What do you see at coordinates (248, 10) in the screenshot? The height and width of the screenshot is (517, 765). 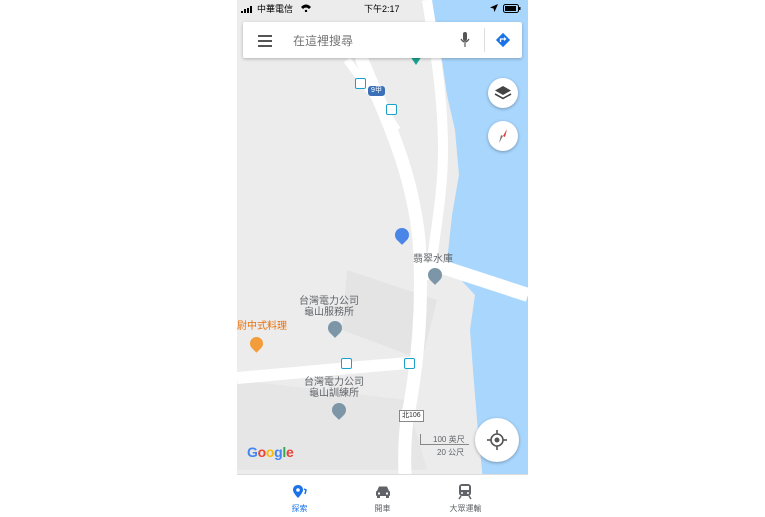 I see `signal-icon` at bounding box center [248, 10].